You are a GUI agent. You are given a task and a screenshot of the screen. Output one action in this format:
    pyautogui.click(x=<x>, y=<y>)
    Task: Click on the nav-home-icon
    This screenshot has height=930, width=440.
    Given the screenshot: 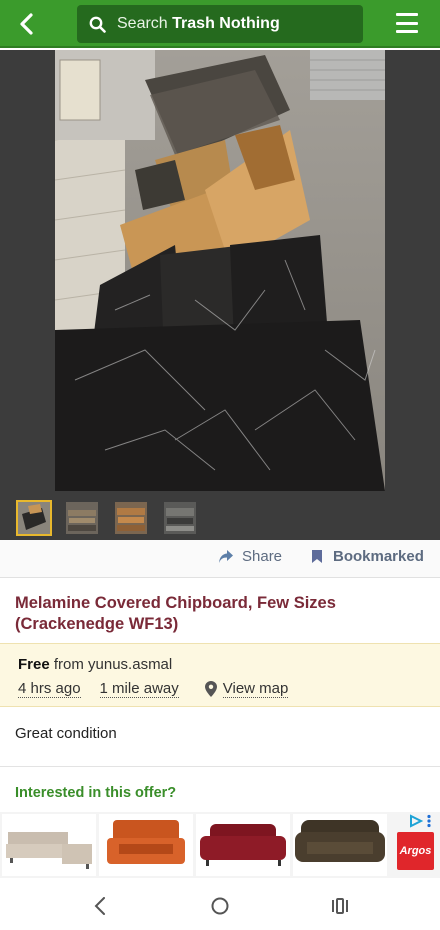 What is the action you would take?
    pyautogui.click(x=220, y=906)
    